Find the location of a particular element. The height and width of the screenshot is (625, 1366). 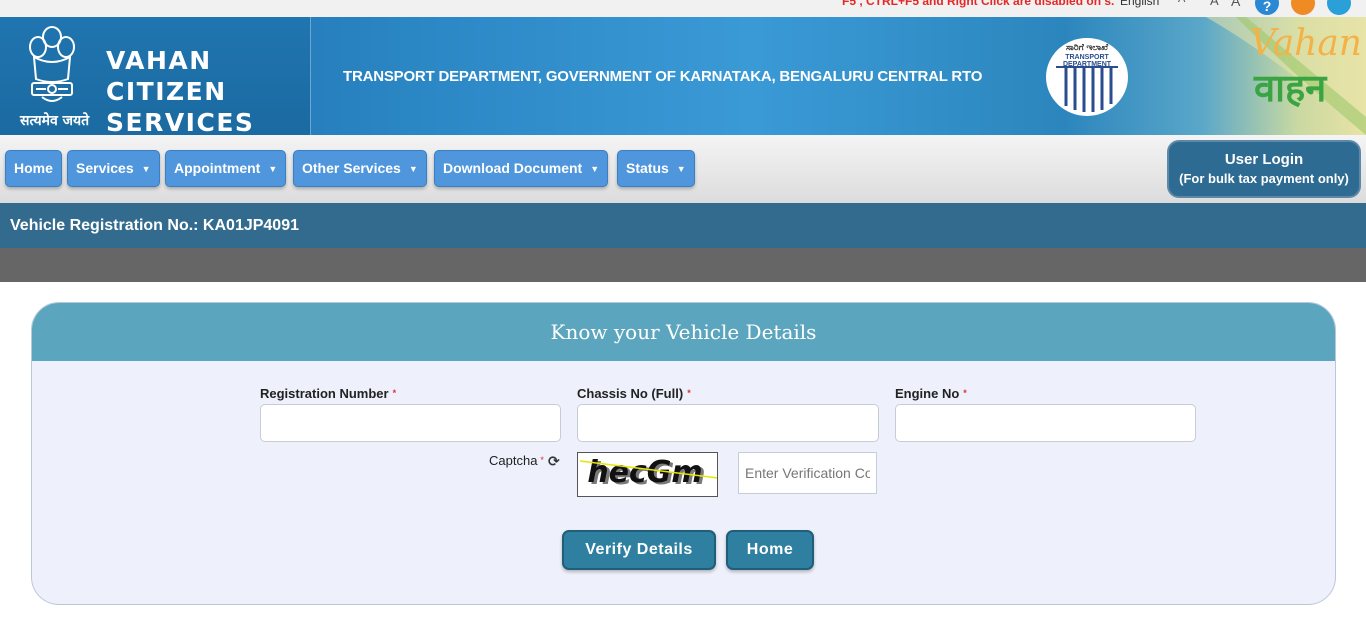

vahan-logo: Vahan वाहन is located at coordinates (1303, 76).